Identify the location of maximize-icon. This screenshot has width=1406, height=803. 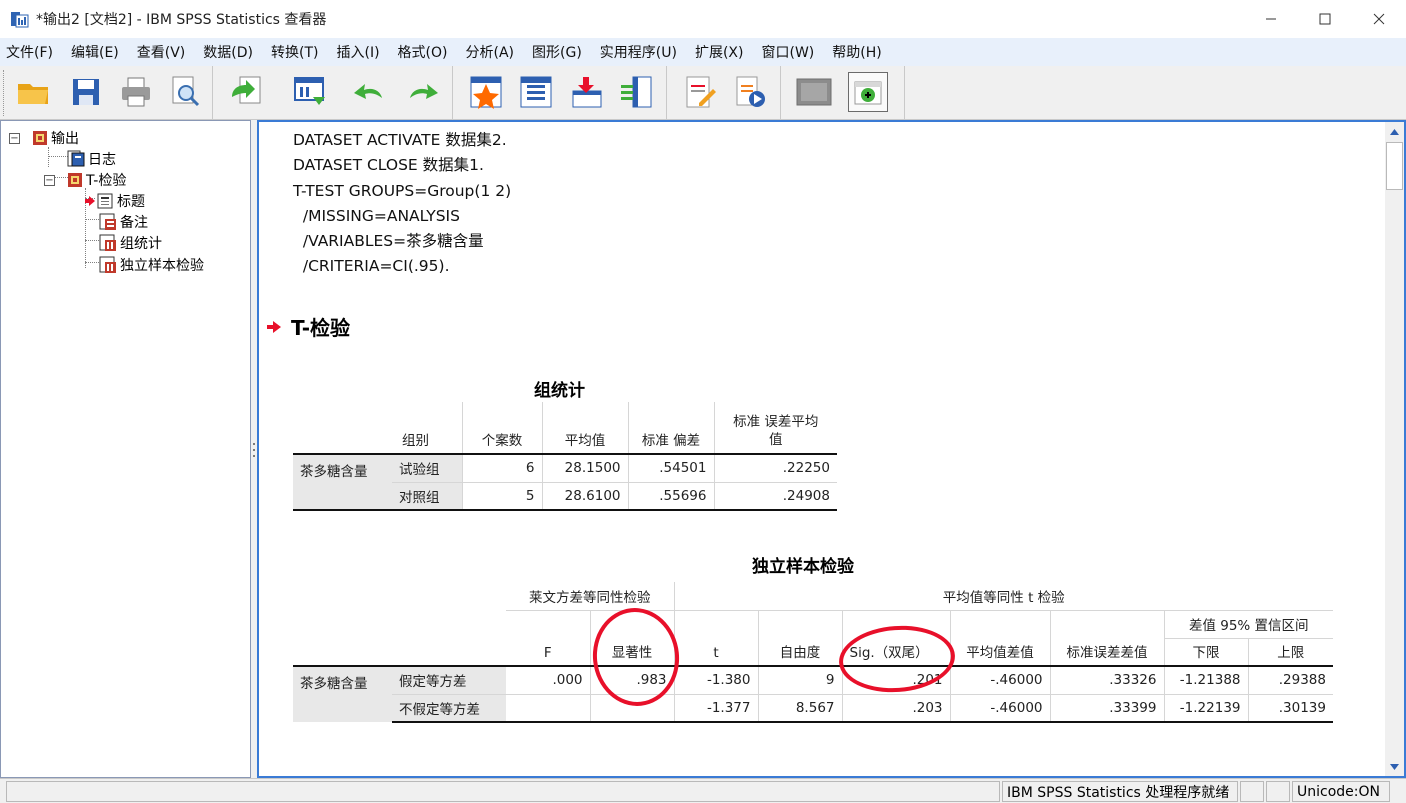
(1325, 19).